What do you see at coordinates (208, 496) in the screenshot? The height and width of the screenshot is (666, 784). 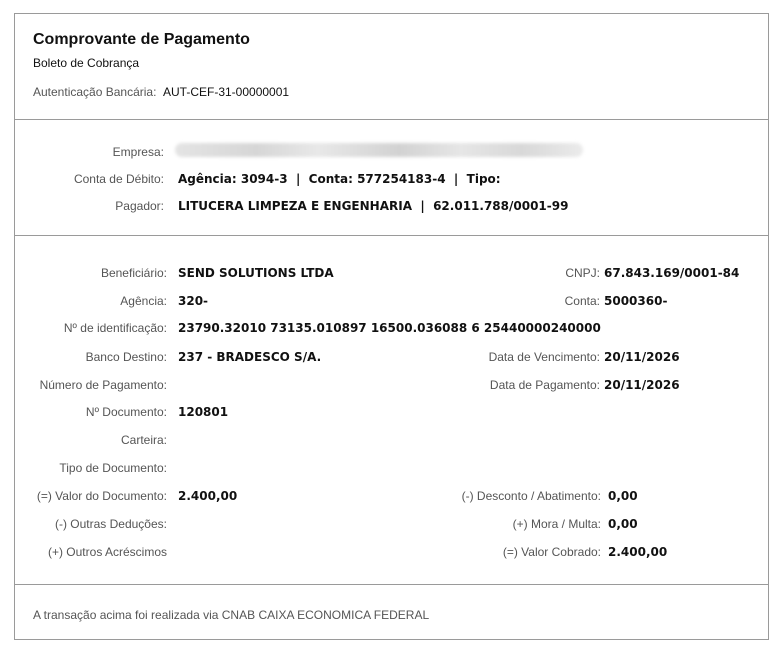 I see `valor-documento-value: 2.400,00` at bounding box center [208, 496].